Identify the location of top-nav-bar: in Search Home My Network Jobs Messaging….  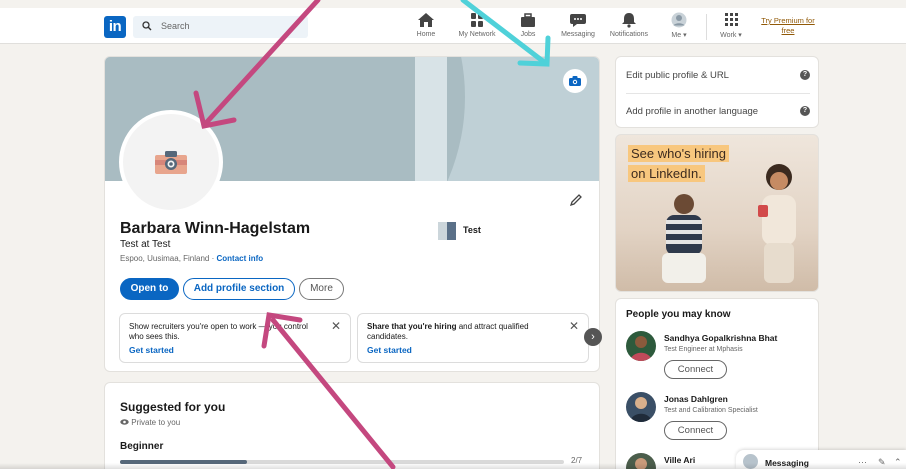
(453, 26).